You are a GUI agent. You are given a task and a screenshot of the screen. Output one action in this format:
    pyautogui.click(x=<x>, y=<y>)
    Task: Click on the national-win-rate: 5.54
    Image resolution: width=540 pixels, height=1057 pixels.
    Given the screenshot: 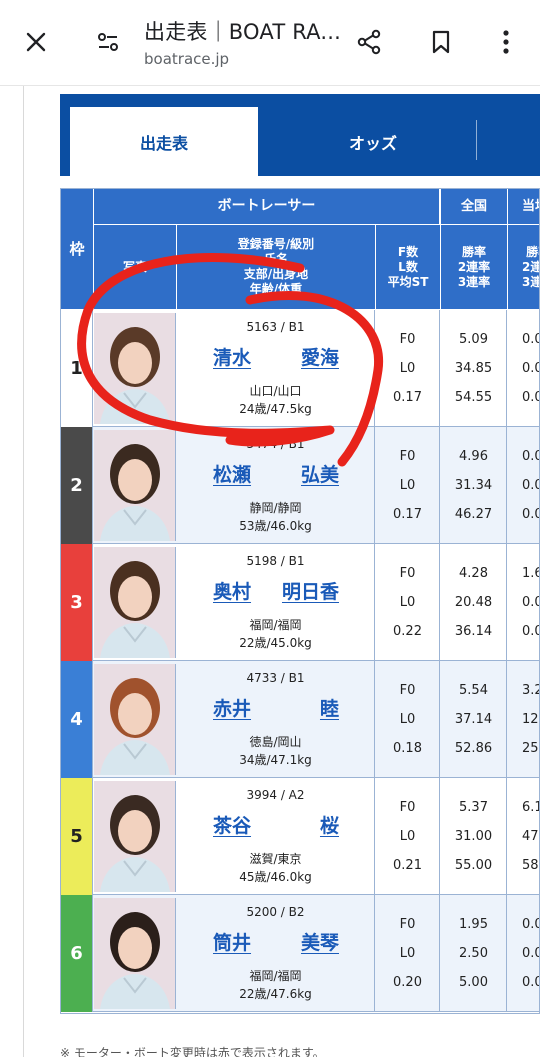 What is the action you would take?
    pyautogui.click(x=473, y=690)
    